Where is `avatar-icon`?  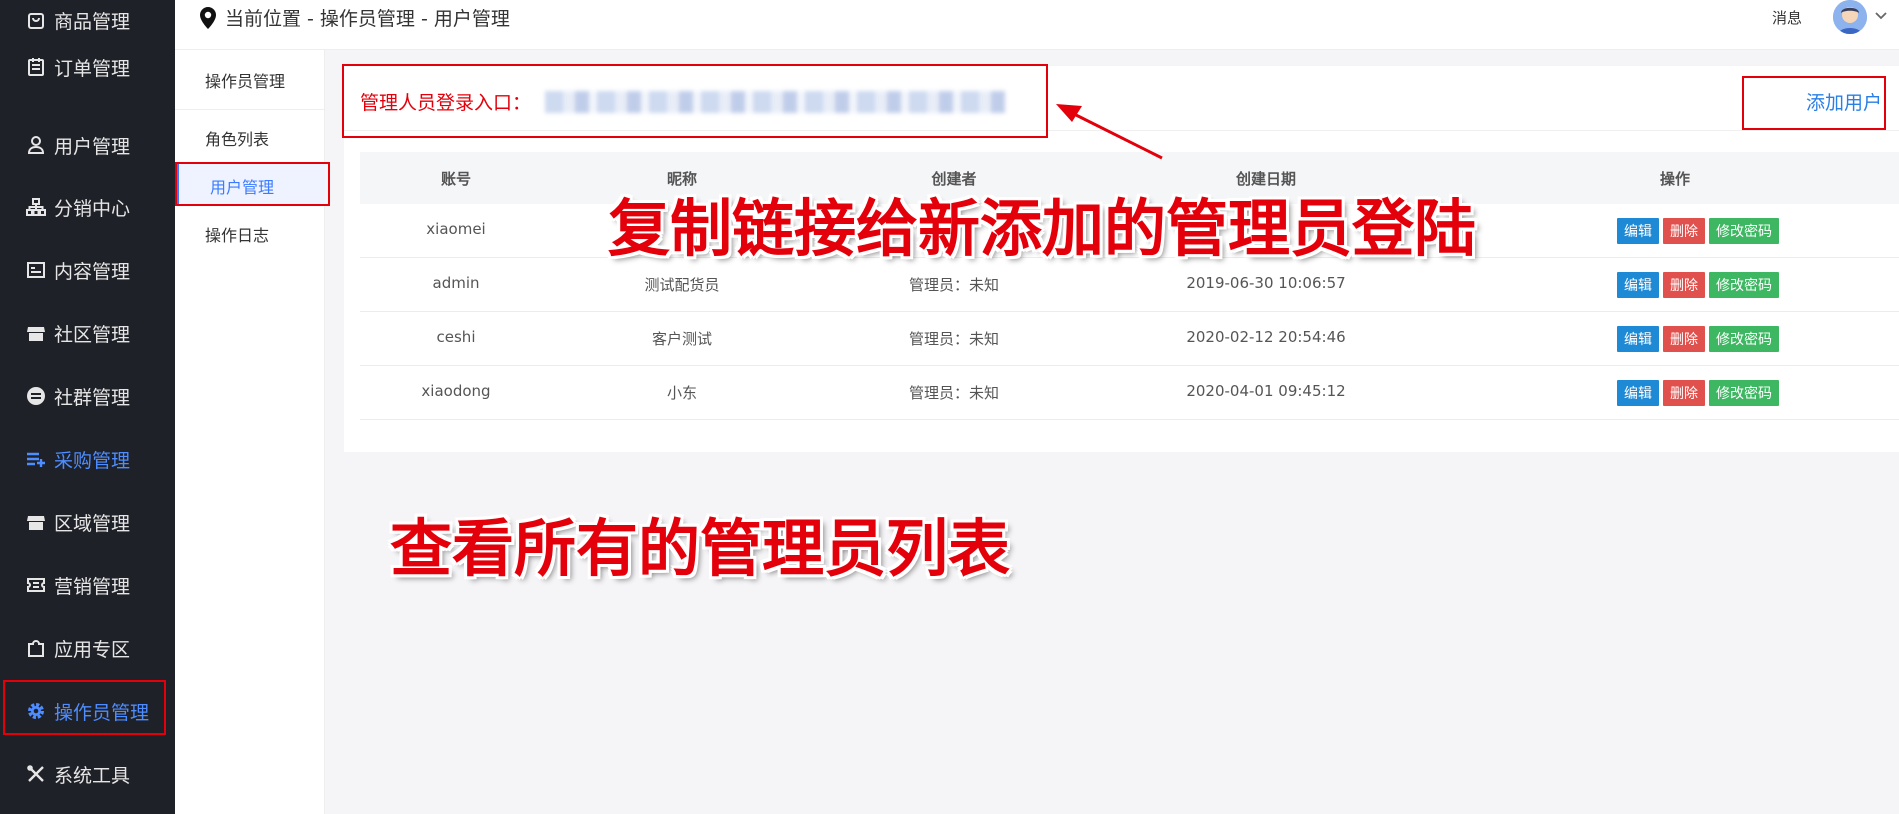 avatar-icon is located at coordinates (1850, 17).